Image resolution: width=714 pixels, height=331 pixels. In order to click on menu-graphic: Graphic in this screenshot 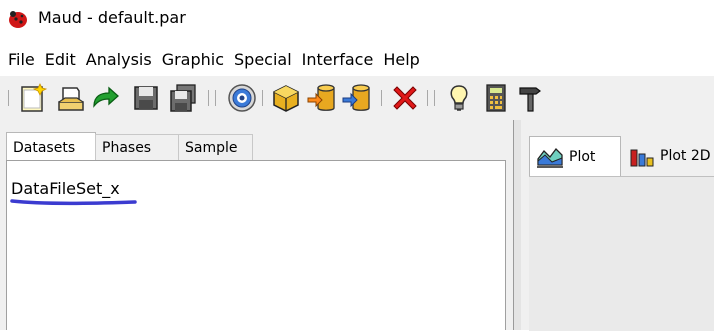, I will do `click(193, 59)`.